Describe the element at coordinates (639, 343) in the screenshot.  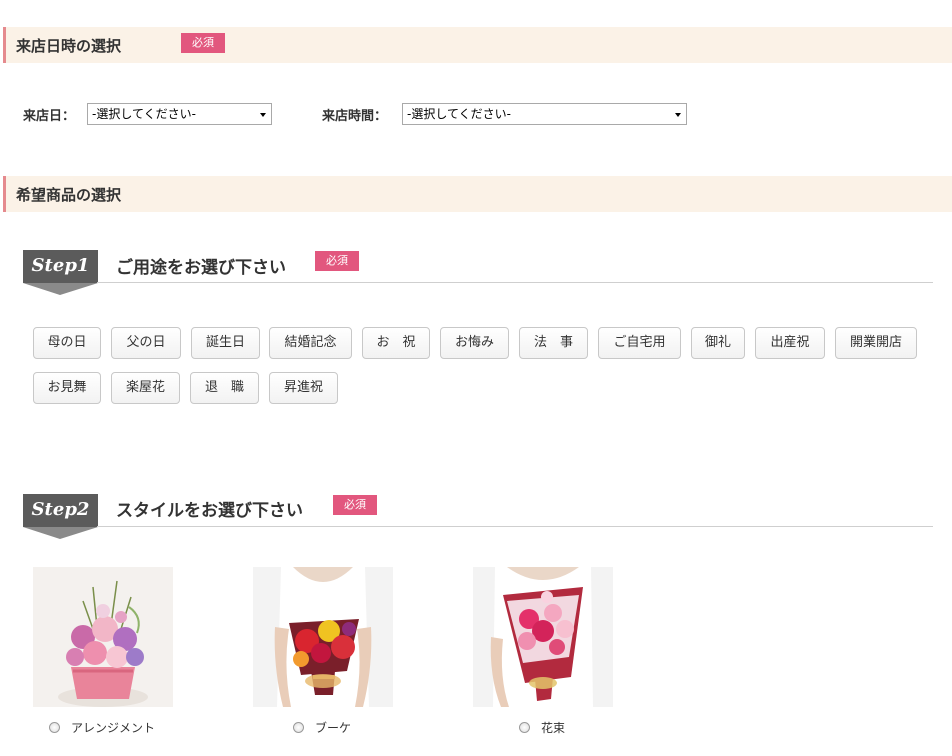
I see `purpose-button: ご自宅用` at that location.